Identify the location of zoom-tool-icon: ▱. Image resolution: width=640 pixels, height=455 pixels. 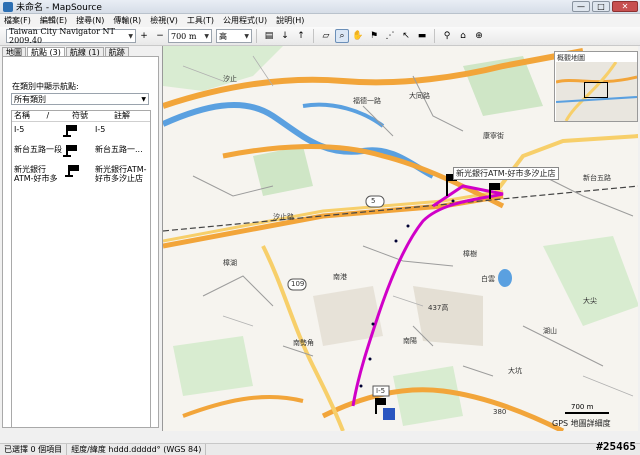
(326, 36).